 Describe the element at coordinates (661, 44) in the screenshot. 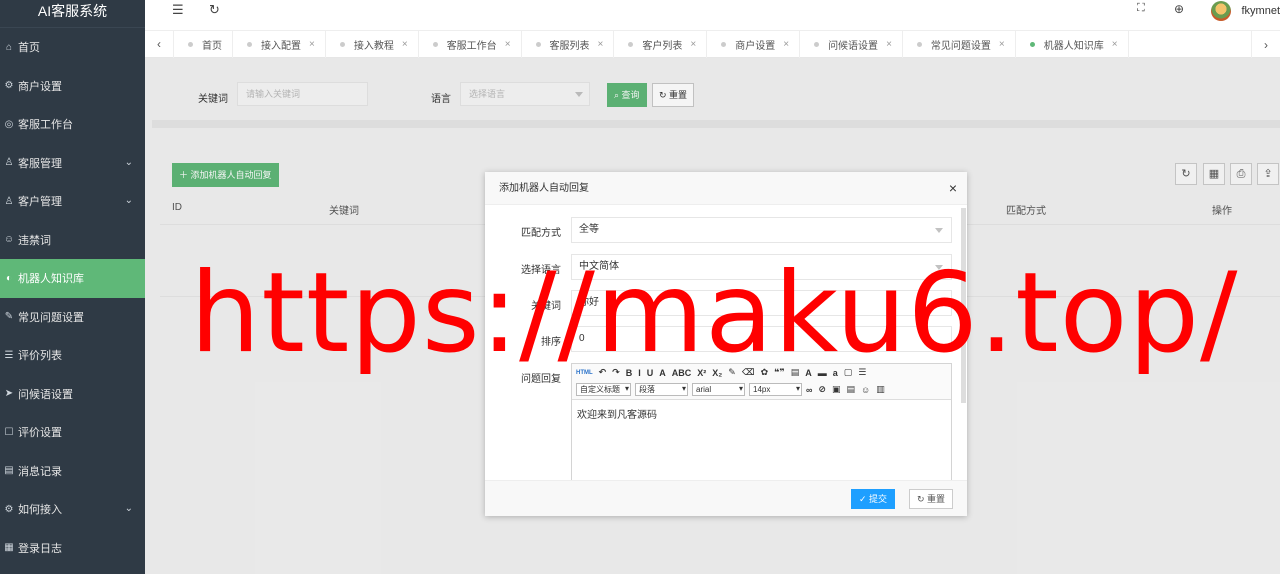

I see `tab: 客户列表 ×` at that location.